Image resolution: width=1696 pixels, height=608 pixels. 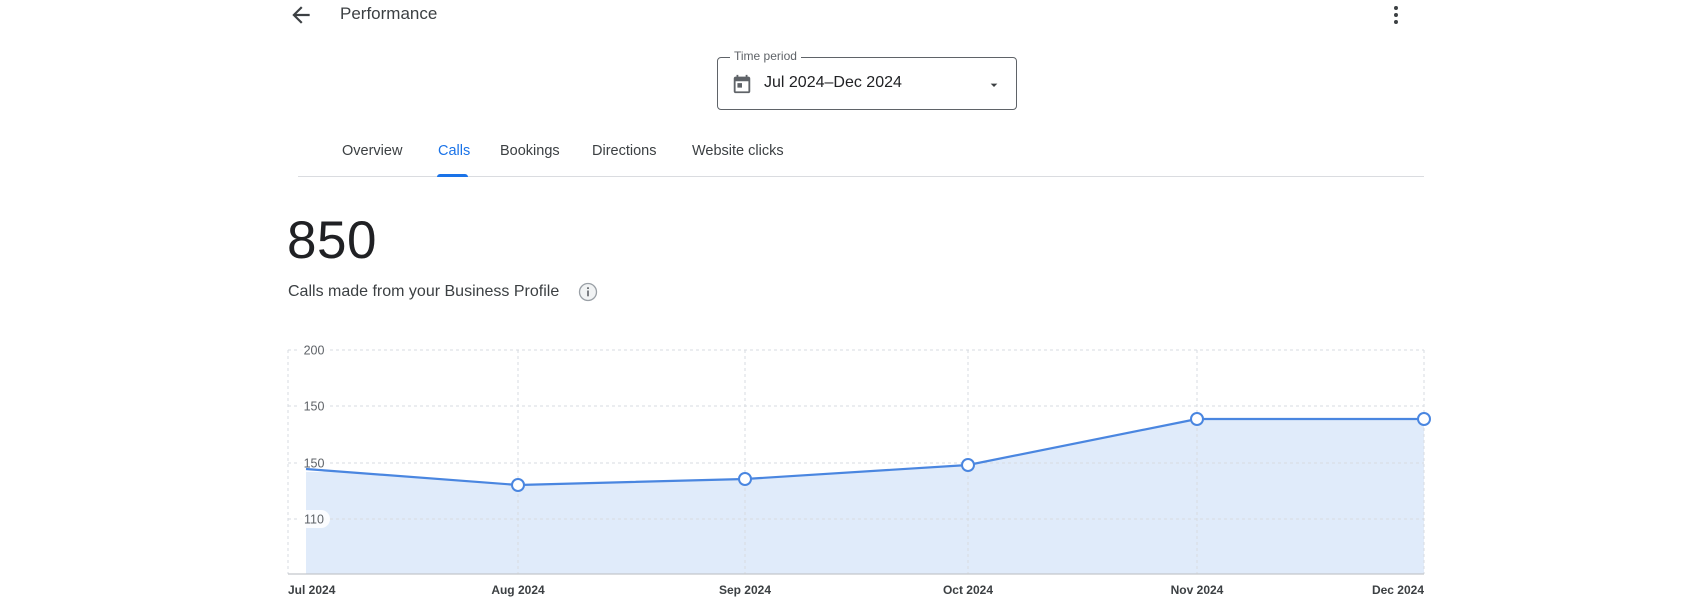 What do you see at coordinates (745, 590) in the screenshot?
I see `x-tick-label: Sep 2024` at bounding box center [745, 590].